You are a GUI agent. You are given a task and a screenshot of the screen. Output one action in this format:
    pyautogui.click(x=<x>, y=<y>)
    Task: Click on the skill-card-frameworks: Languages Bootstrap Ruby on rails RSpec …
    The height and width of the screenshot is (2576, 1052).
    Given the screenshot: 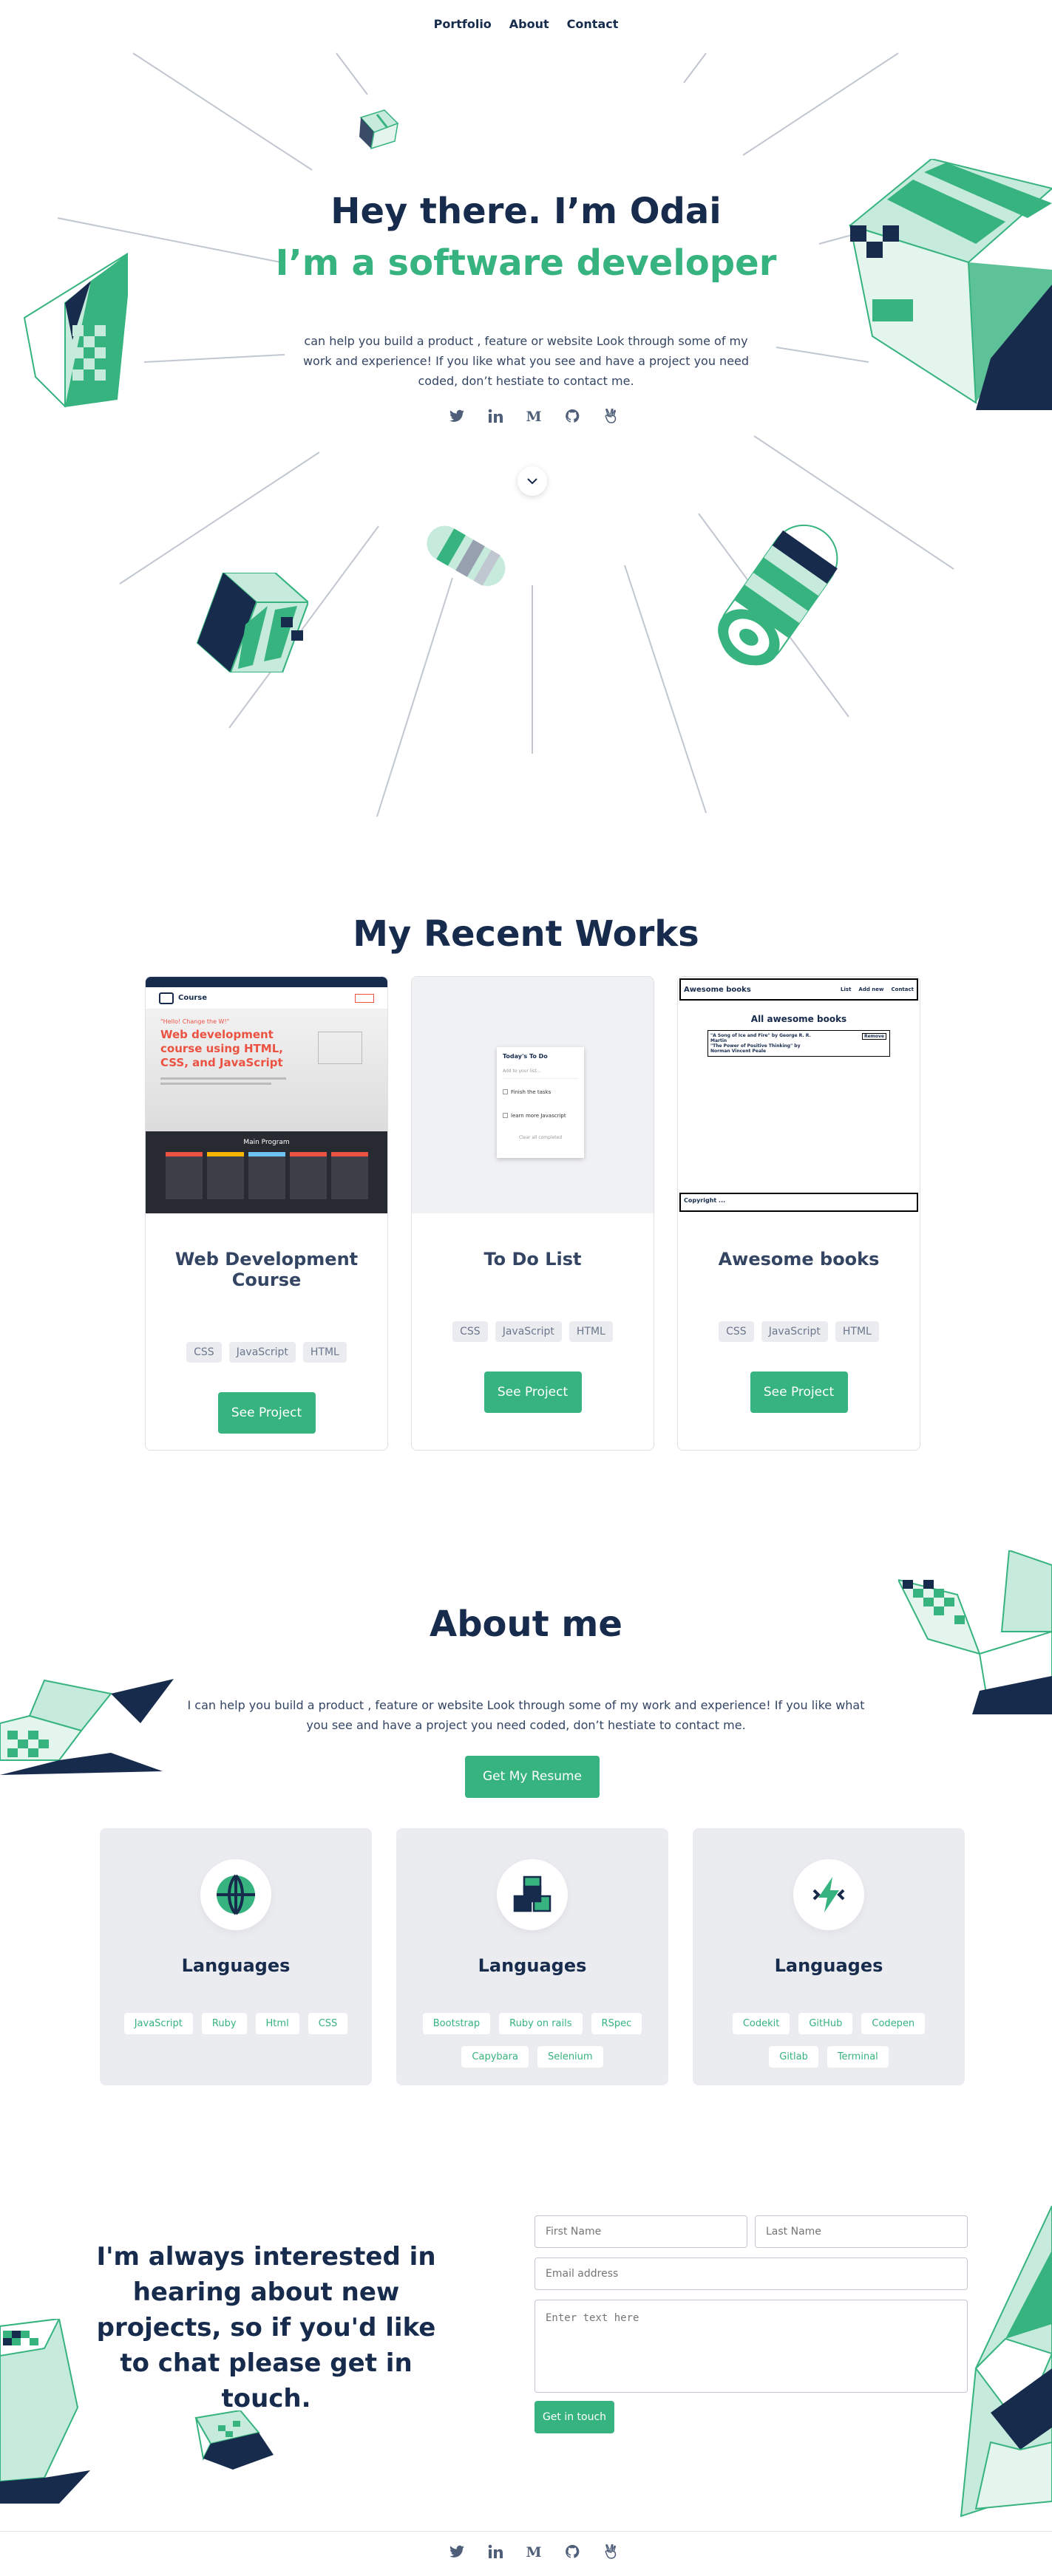 What is the action you would take?
    pyautogui.click(x=532, y=1956)
    